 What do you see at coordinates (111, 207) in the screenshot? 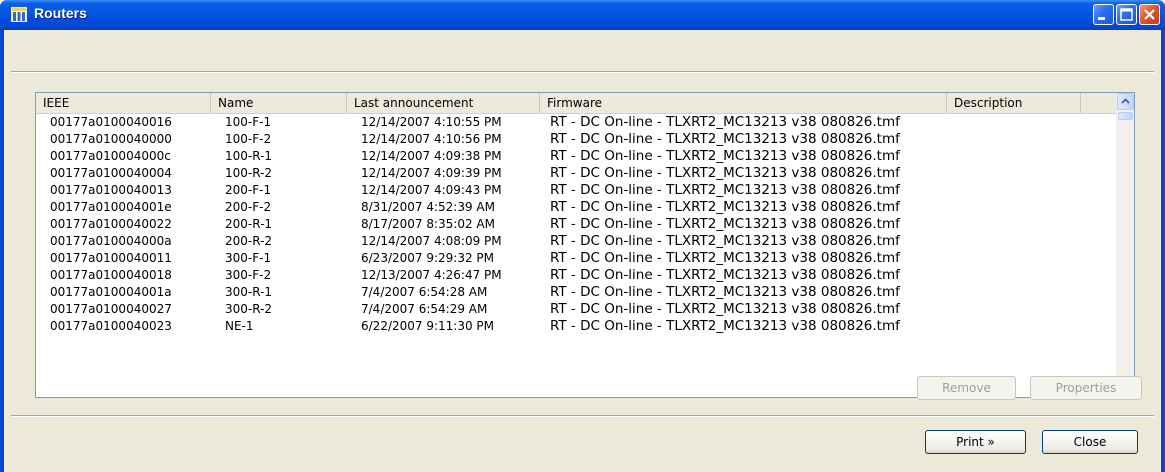
I see `cell-ieee: 00177a010004001e` at bounding box center [111, 207].